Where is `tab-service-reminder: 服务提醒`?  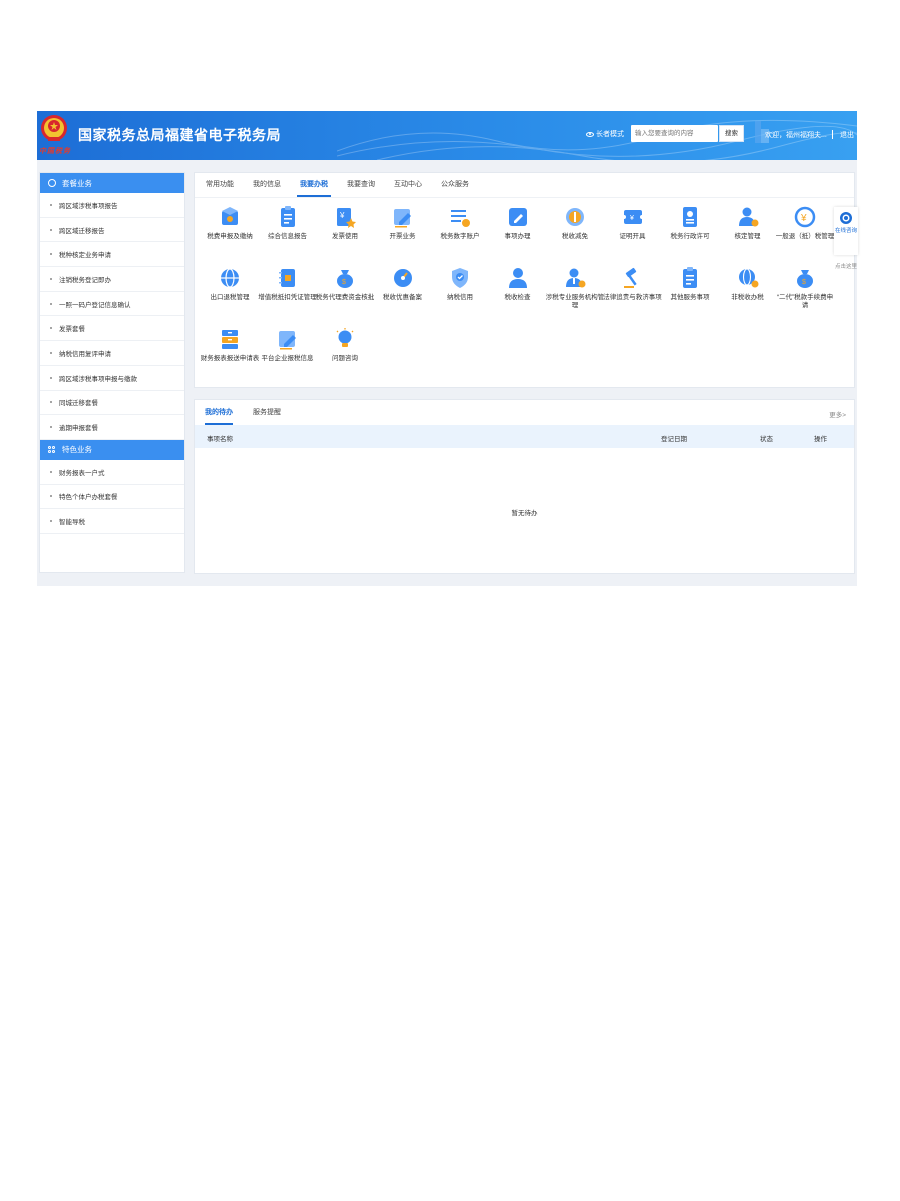
tab-service-reminder: 服务提醒 is located at coordinates (267, 412).